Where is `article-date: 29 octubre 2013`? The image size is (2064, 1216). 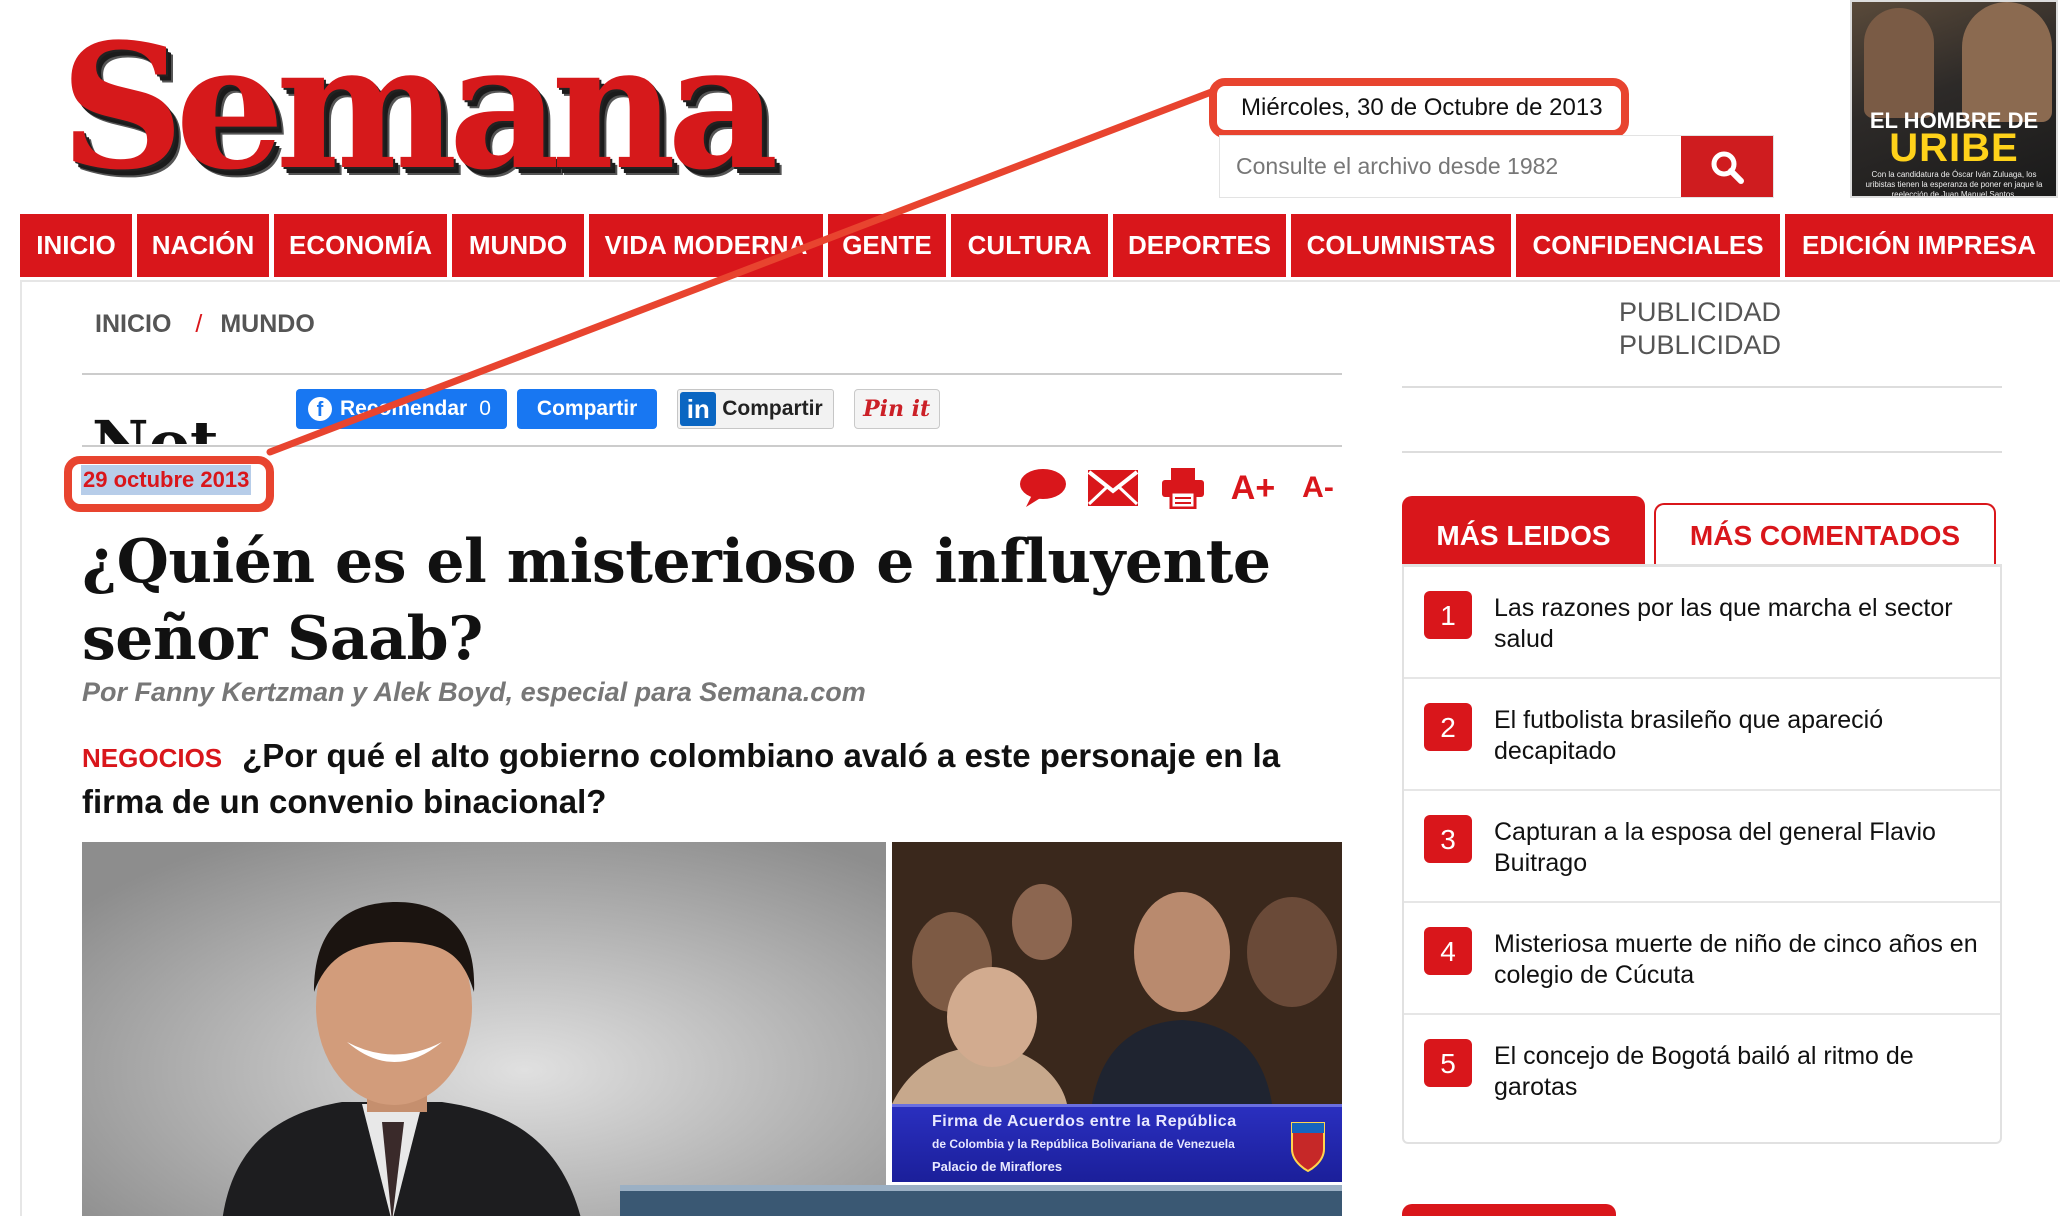
article-date: 29 octubre 2013 is located at coordinates (166, 480).